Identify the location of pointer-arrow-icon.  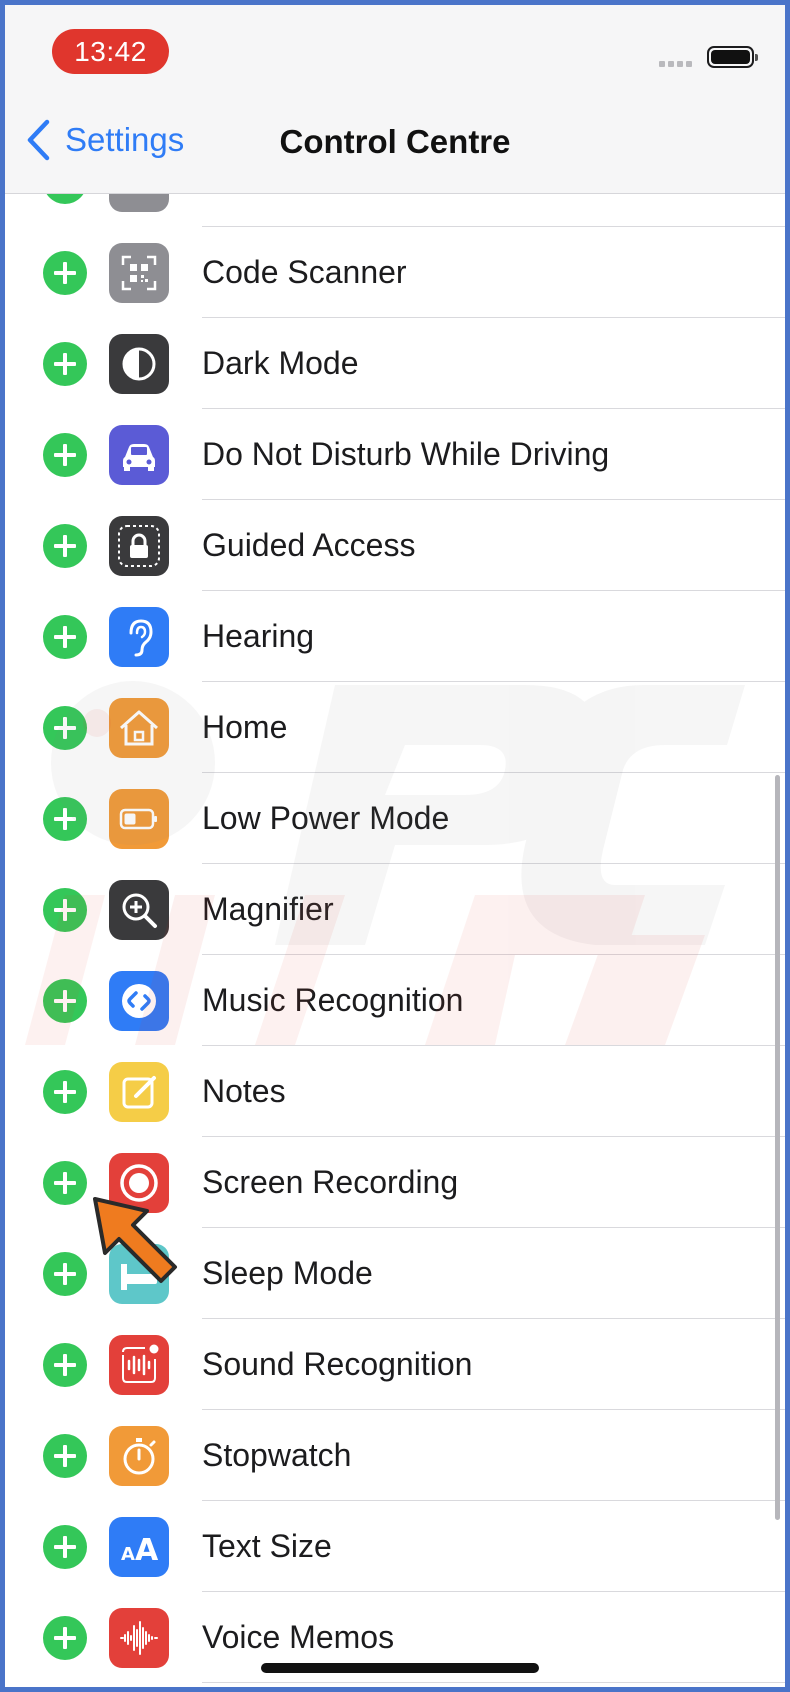
(135, 1240).